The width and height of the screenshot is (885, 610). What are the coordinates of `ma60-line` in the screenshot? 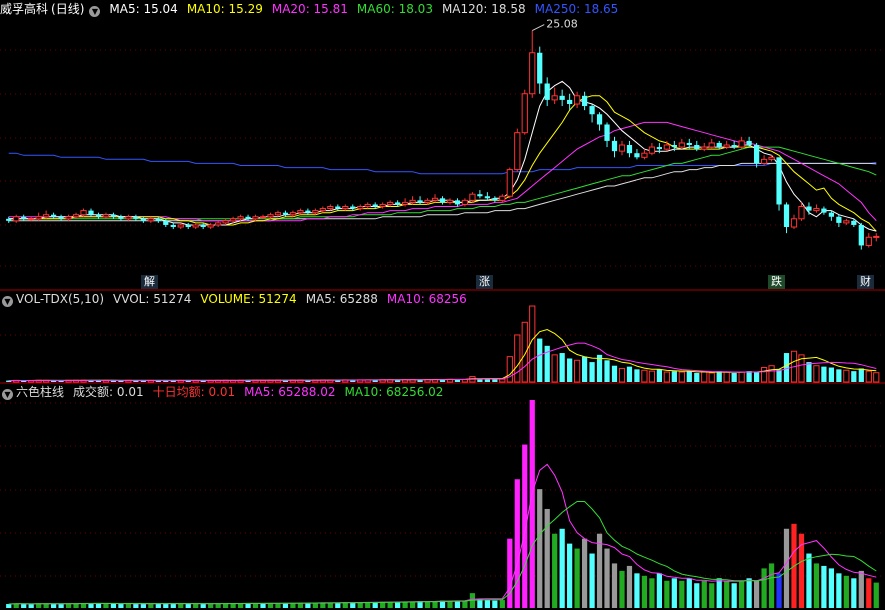 It's located at (442, 183).